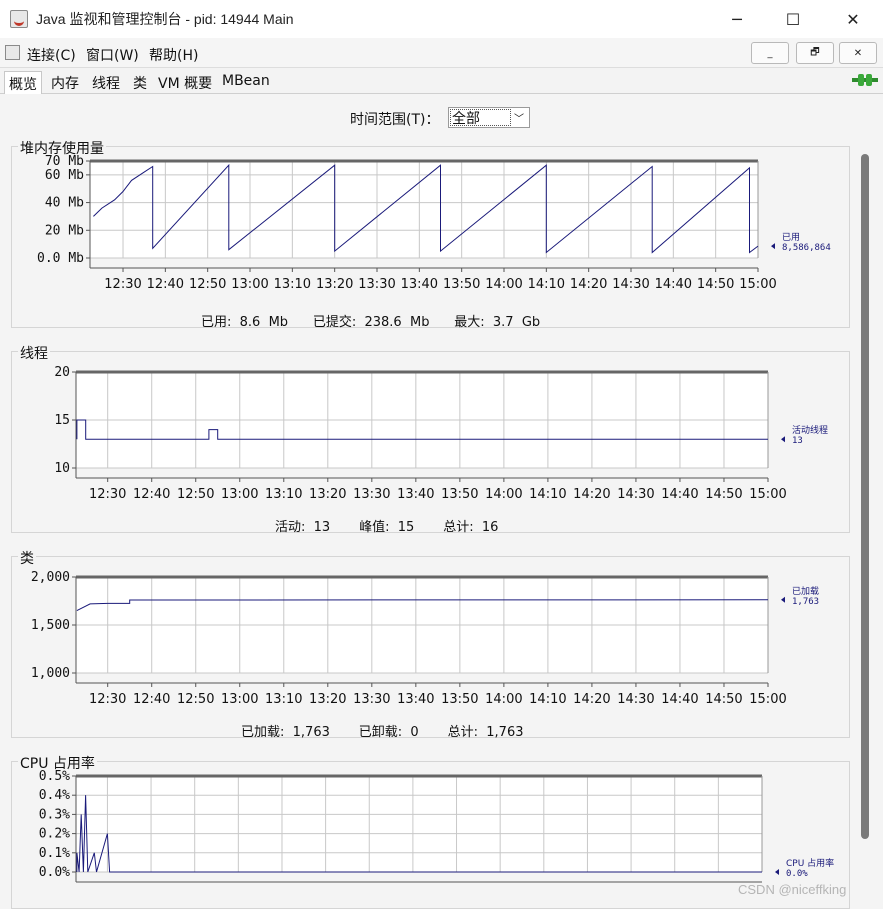  I want to click on title-bar: Java 监视和管理控制台 - pid: 14944 Main ─ ☐ ✕, so click(441, 19).